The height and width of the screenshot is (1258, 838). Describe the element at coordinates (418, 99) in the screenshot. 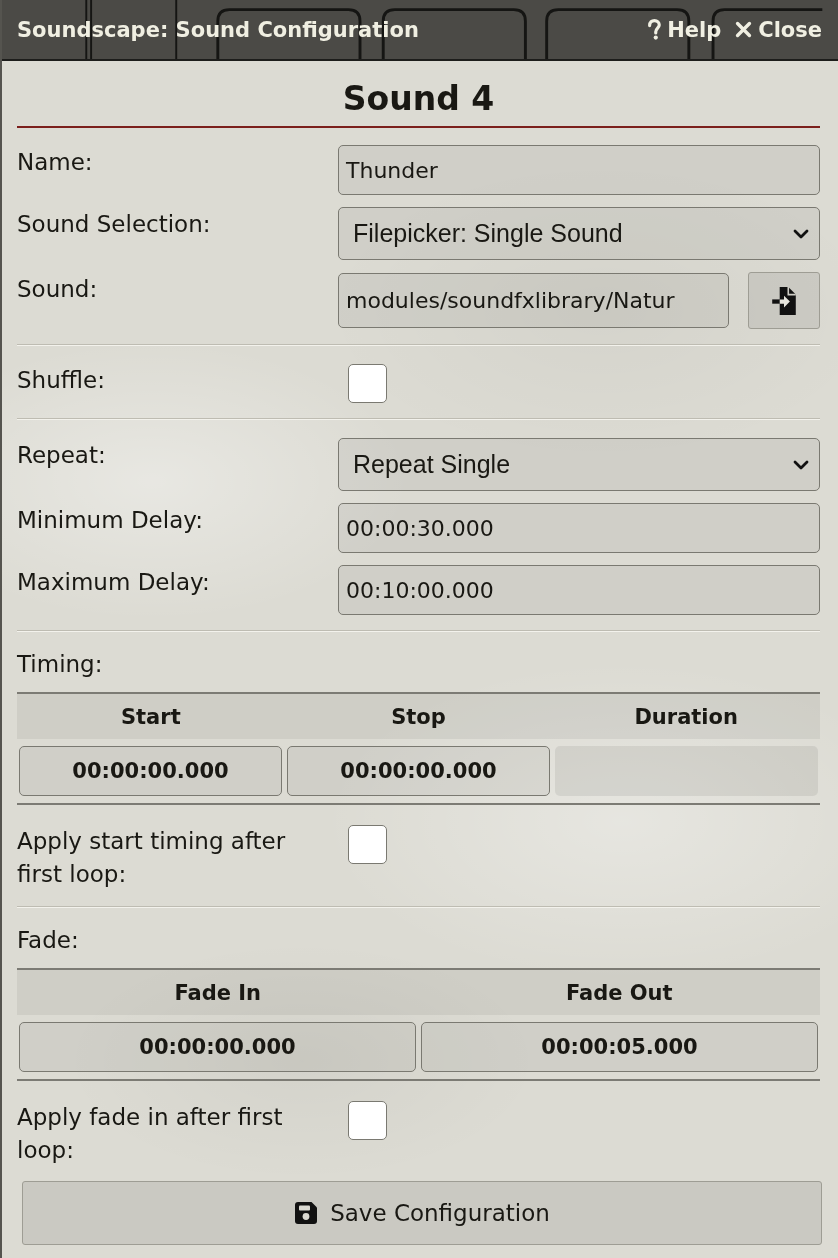

I see `sound-heading: Sound 4` at that location.